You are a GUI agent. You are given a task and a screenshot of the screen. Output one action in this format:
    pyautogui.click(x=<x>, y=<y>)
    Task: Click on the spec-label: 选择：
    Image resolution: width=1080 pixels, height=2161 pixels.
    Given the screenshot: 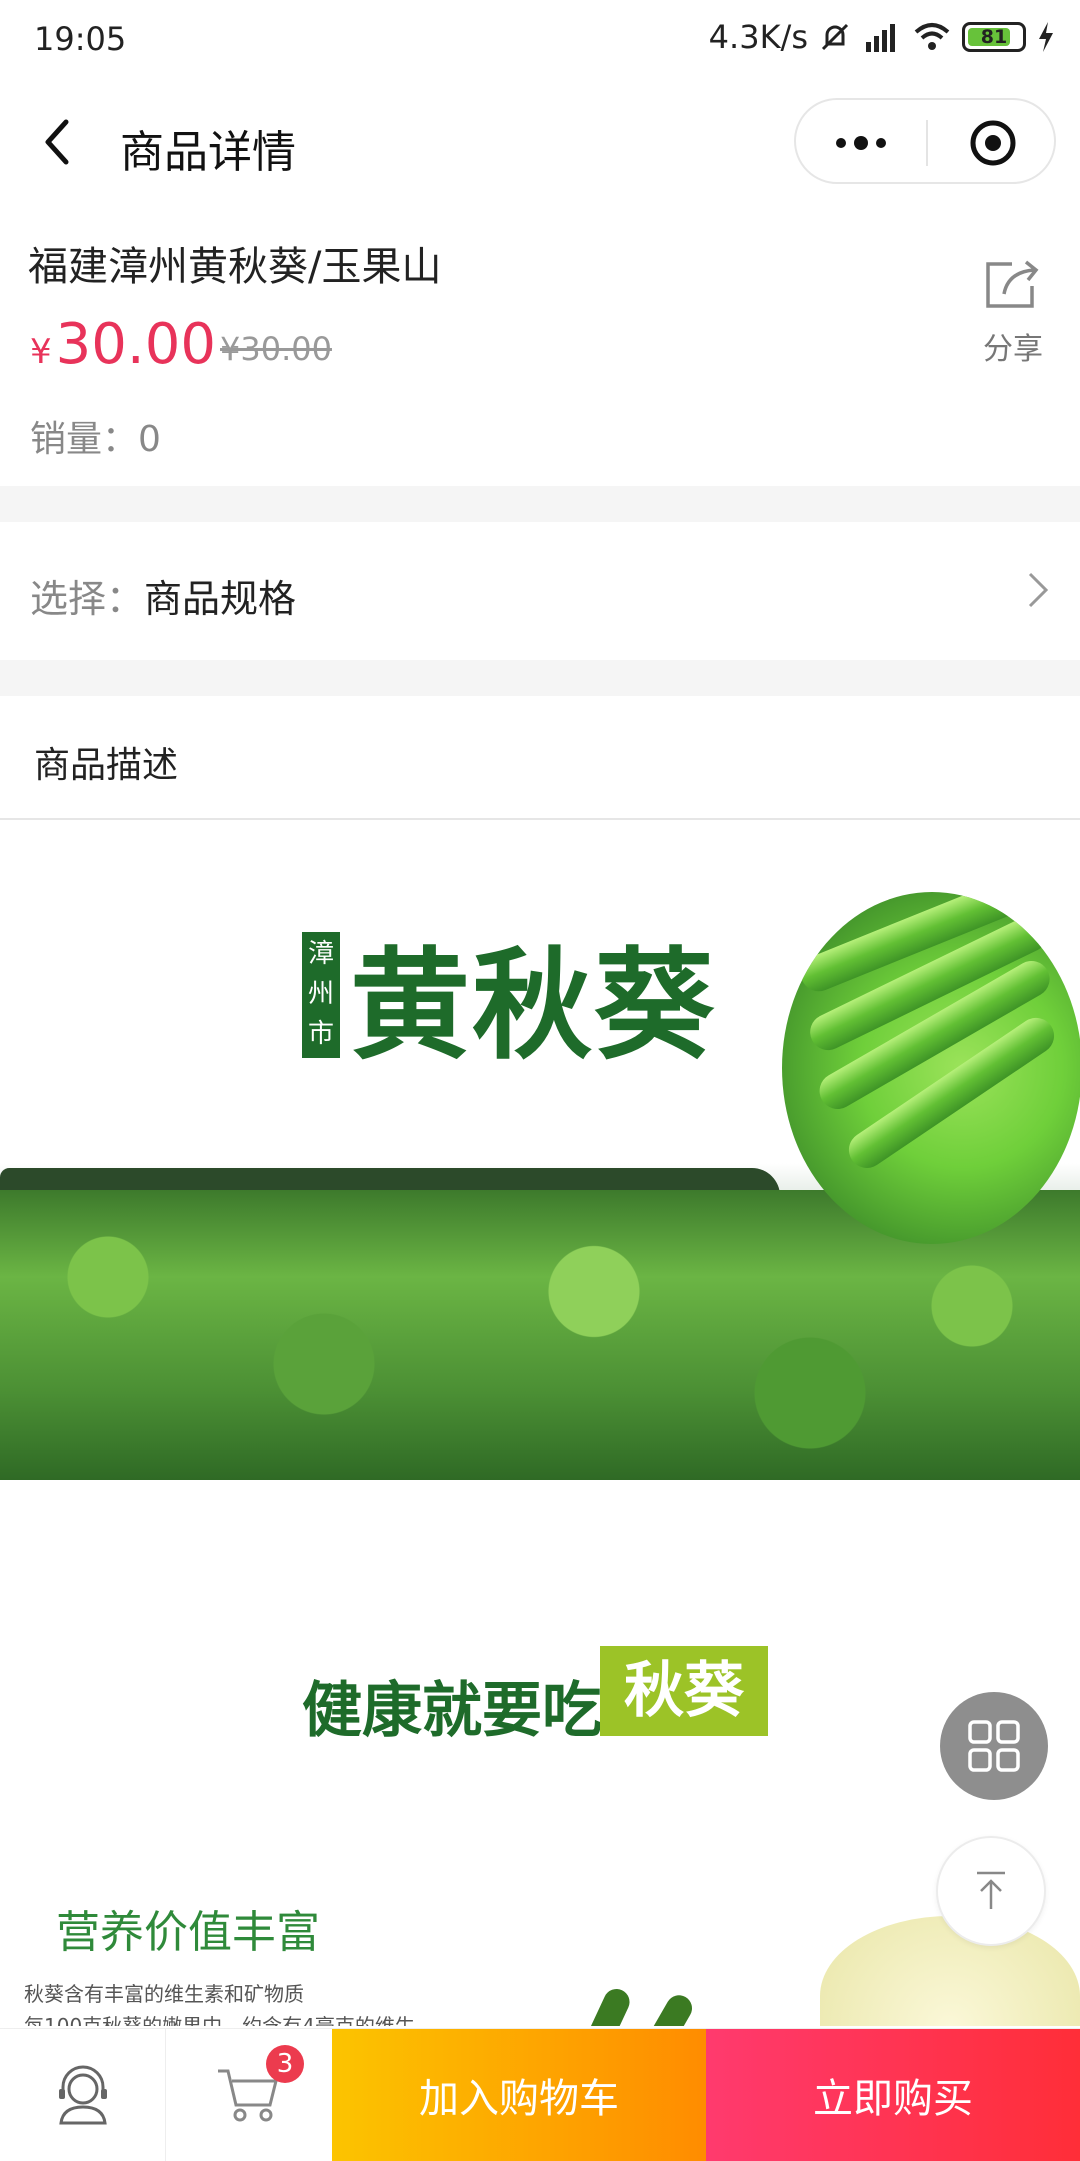 What is the action you would take?
    pyautogui.click(x=87, y=599)
    